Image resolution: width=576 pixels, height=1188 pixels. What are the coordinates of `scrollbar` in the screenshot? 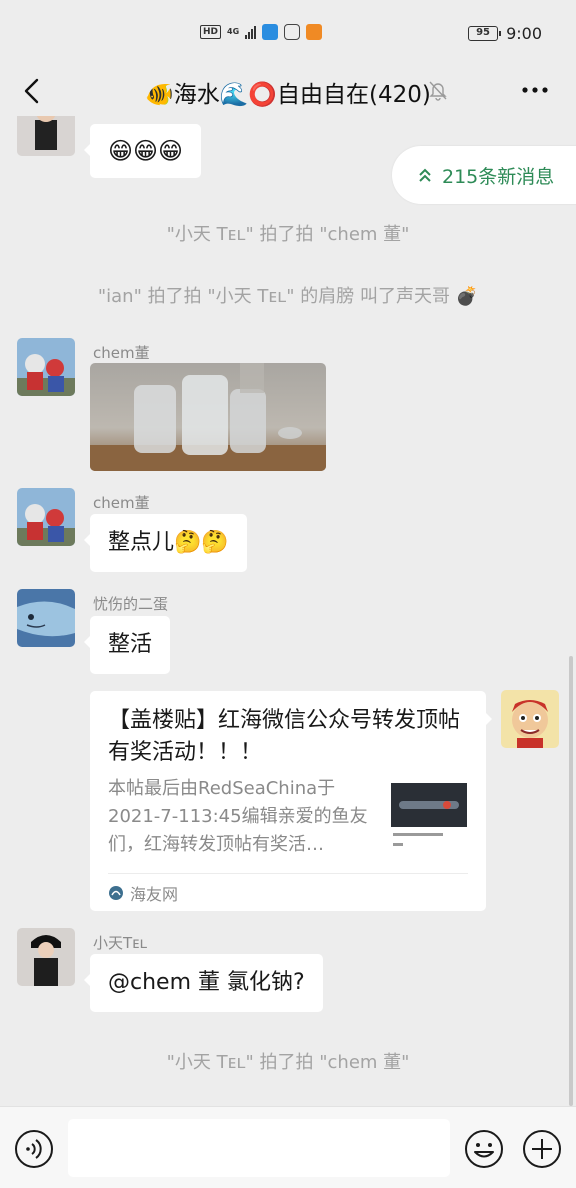 It's located at (571, 881).